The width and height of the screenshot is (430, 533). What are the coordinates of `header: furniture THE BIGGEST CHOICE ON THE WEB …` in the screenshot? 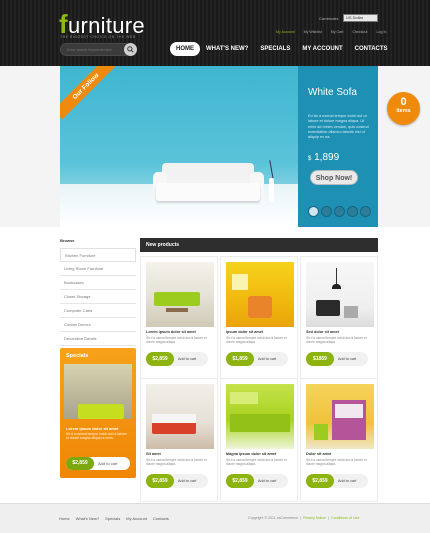 It's located at (215, 33).